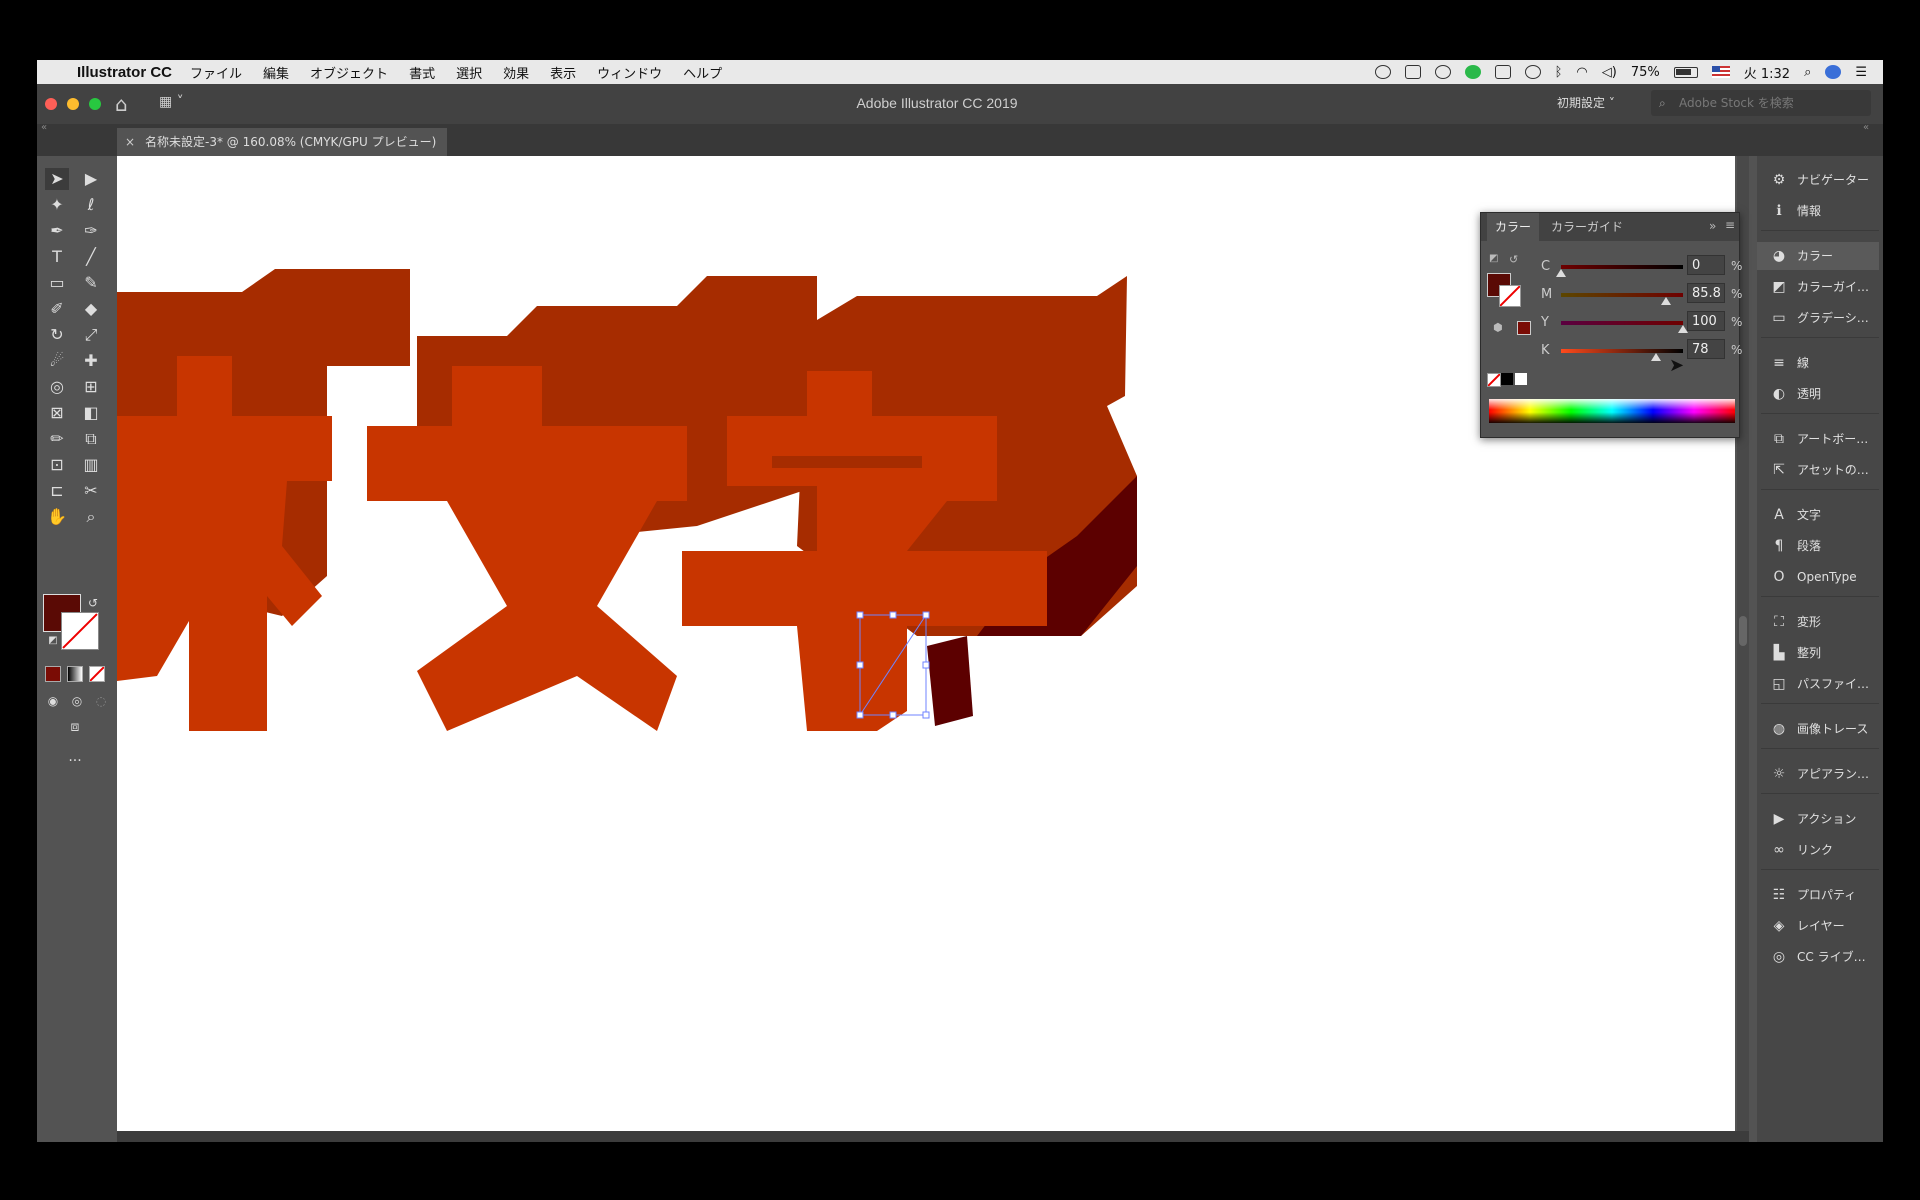 Image resolution: width=1920 pixels, height=1200 pixels. Describe the element at coordinates (1656, 357) in the screenshot. I see `black-slider-thumb` at that location.